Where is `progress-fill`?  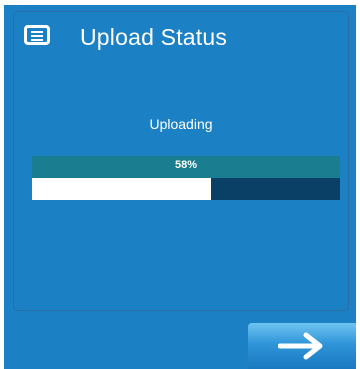 progress-fill is located at coordinates (121, 189).